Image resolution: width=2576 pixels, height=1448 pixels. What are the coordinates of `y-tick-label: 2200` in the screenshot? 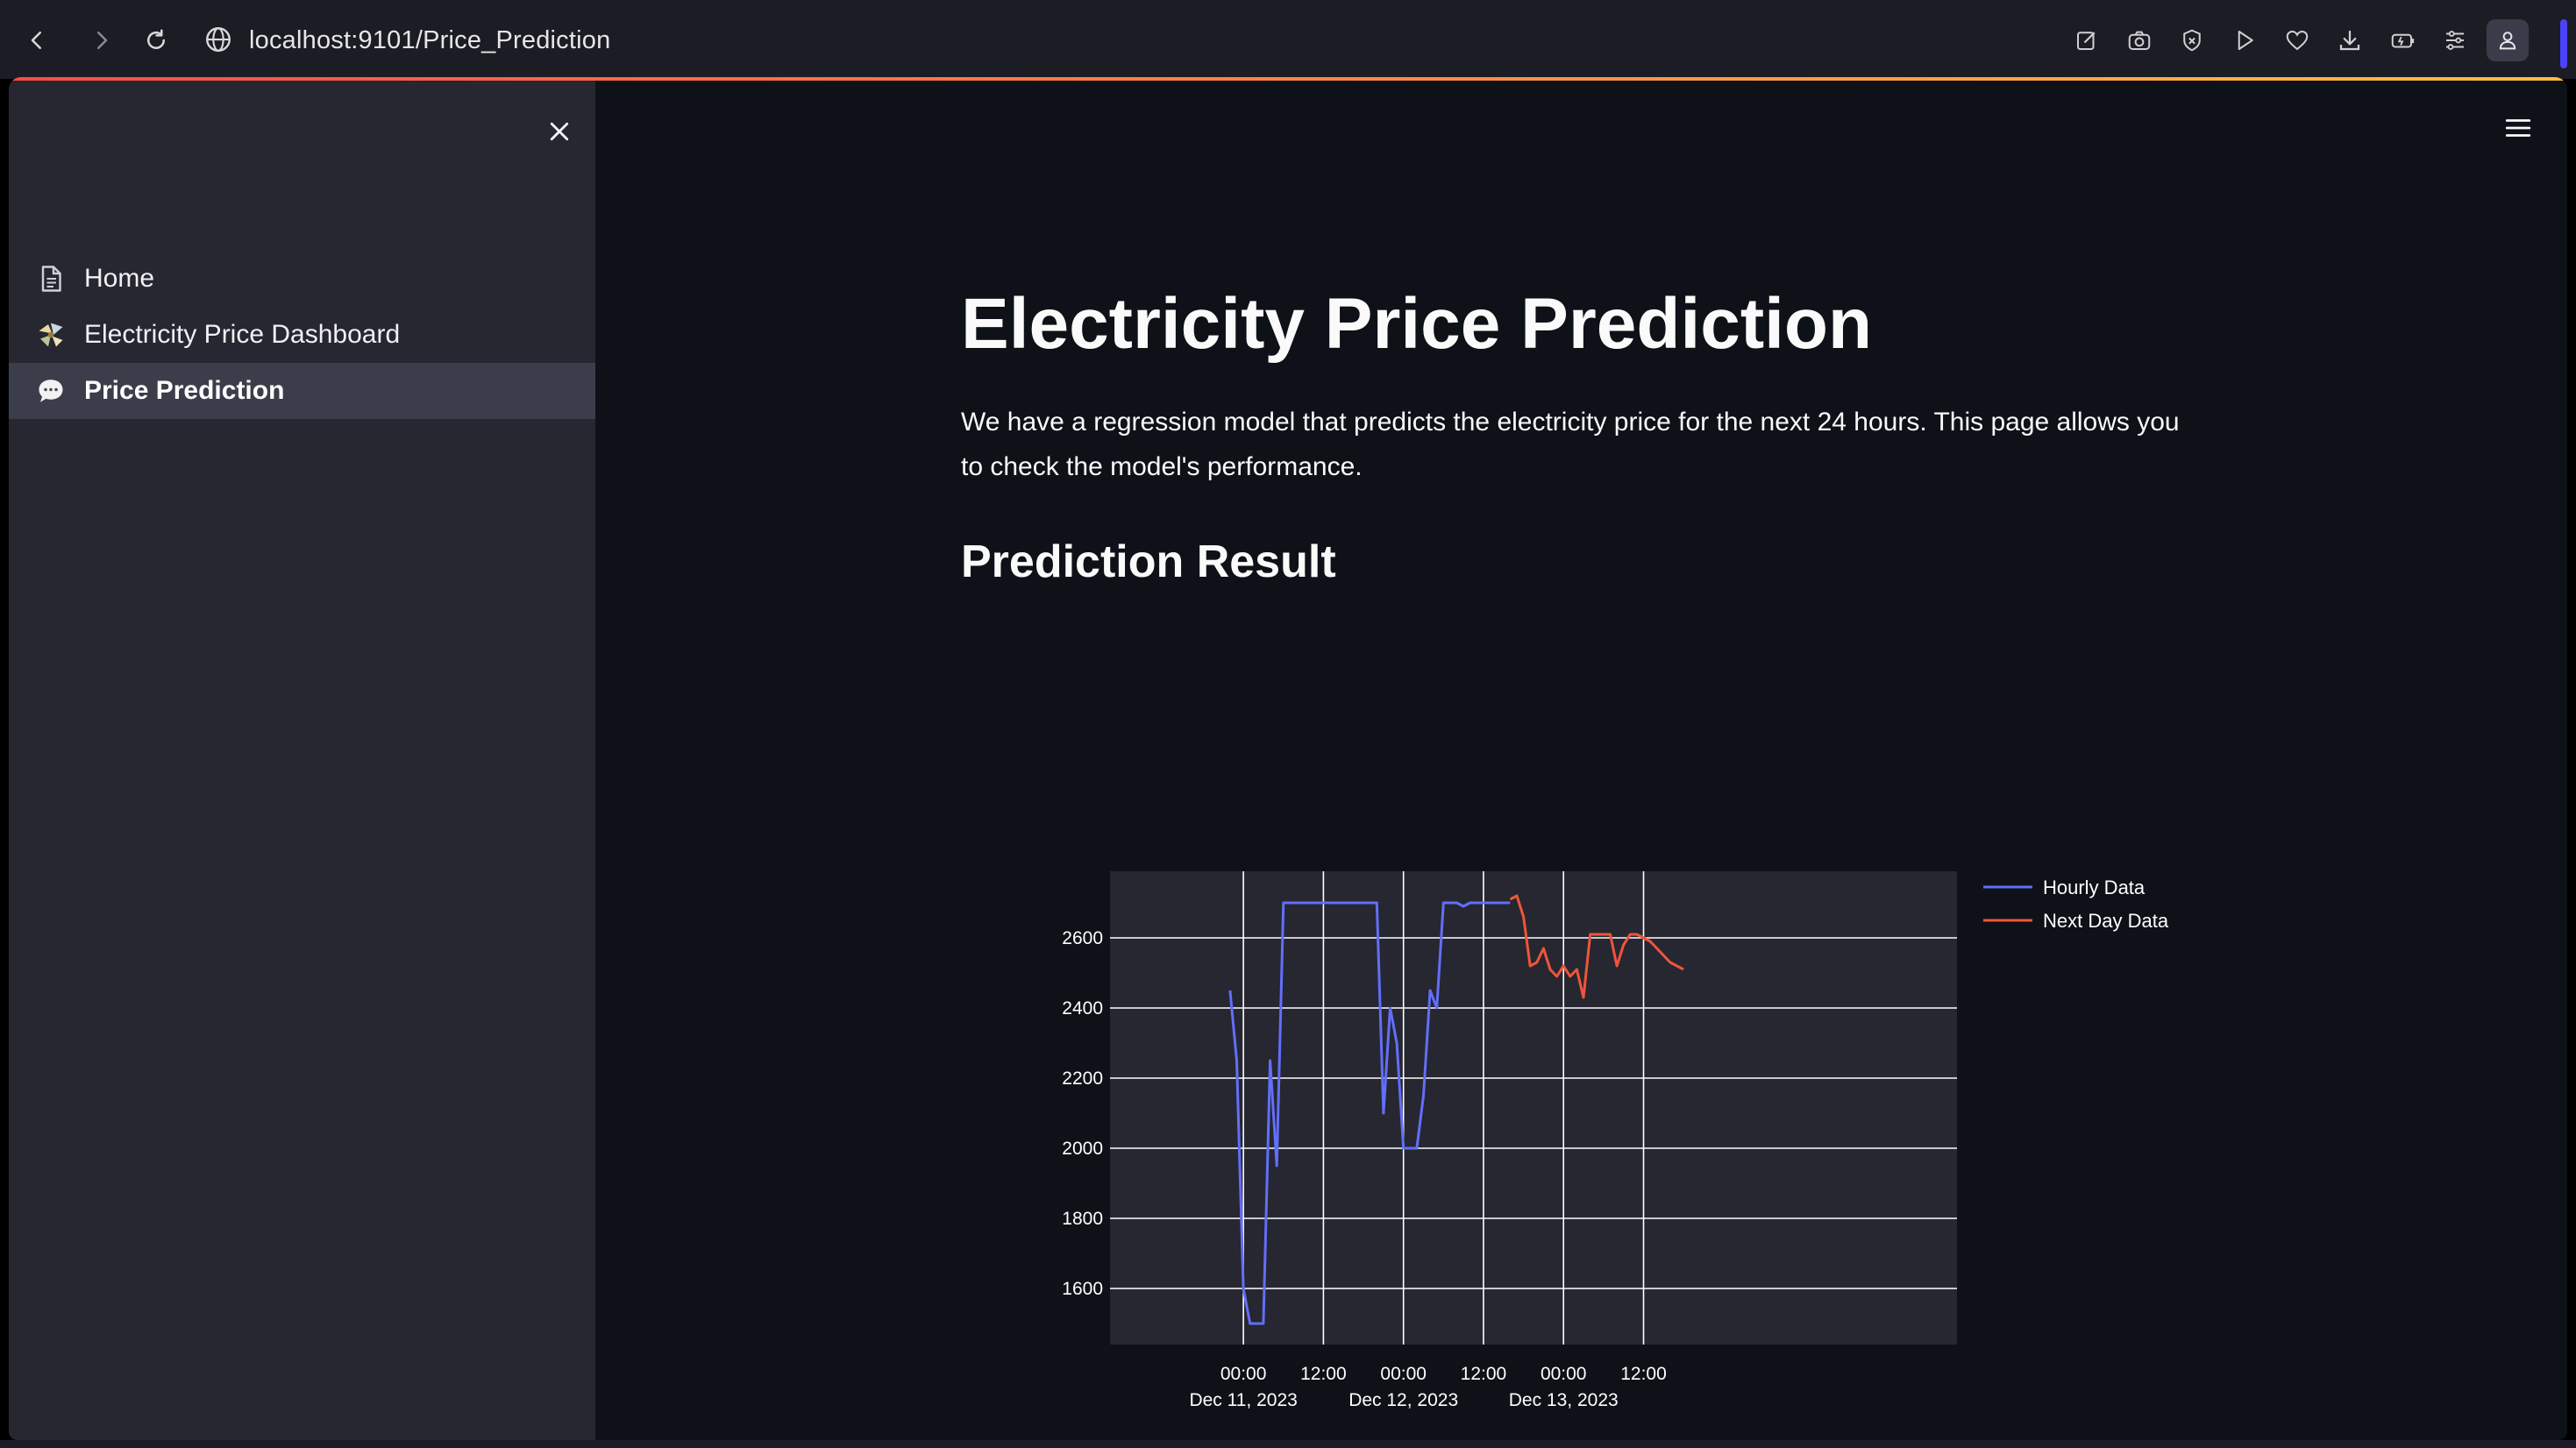 It's located at (1082, 1078).